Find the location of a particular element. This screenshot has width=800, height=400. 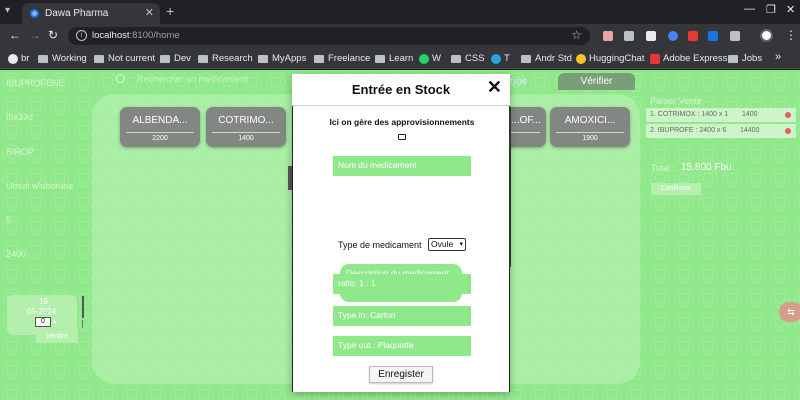

selected-med-code: Ibx33d is located at coordinates (20, 117).